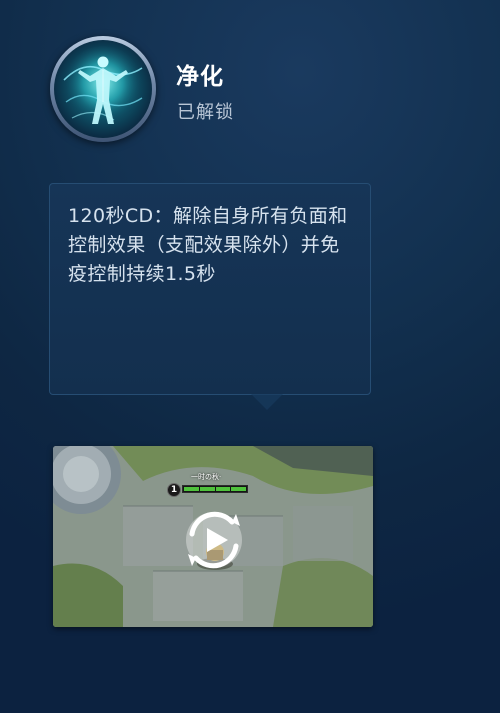 This screenshot has height=713, width=500. I want to click on skill-icon, so click(103, 89).